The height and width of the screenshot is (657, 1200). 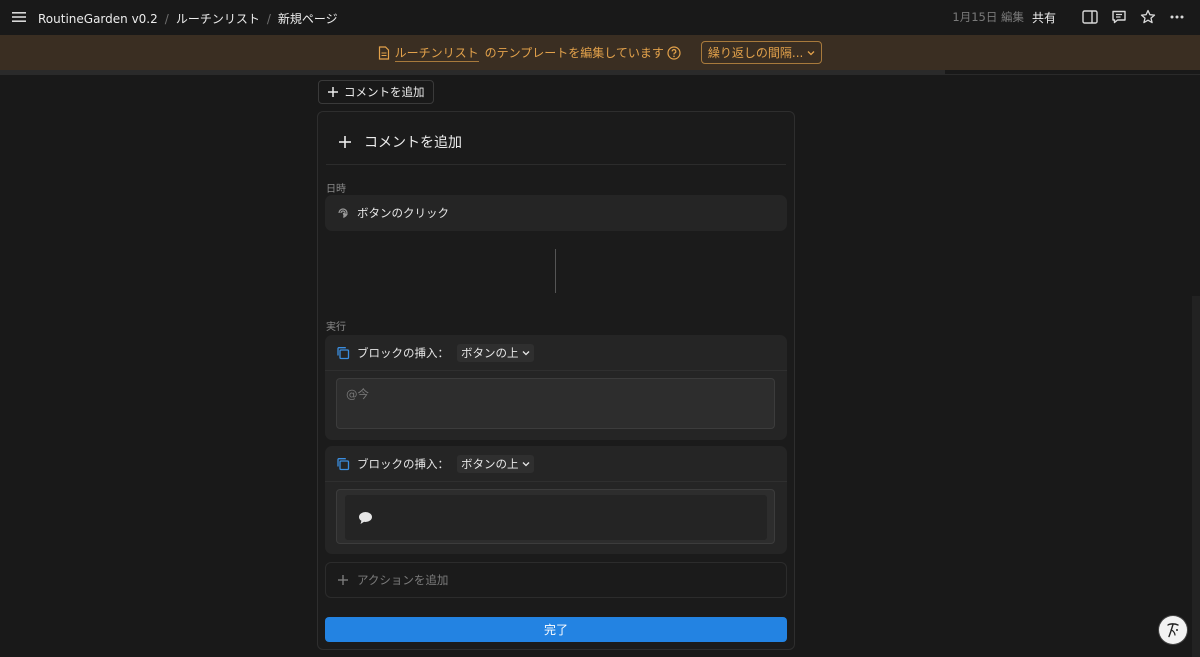 I want to click on panel-header: コメントを追加, so click(x=556, y=142).